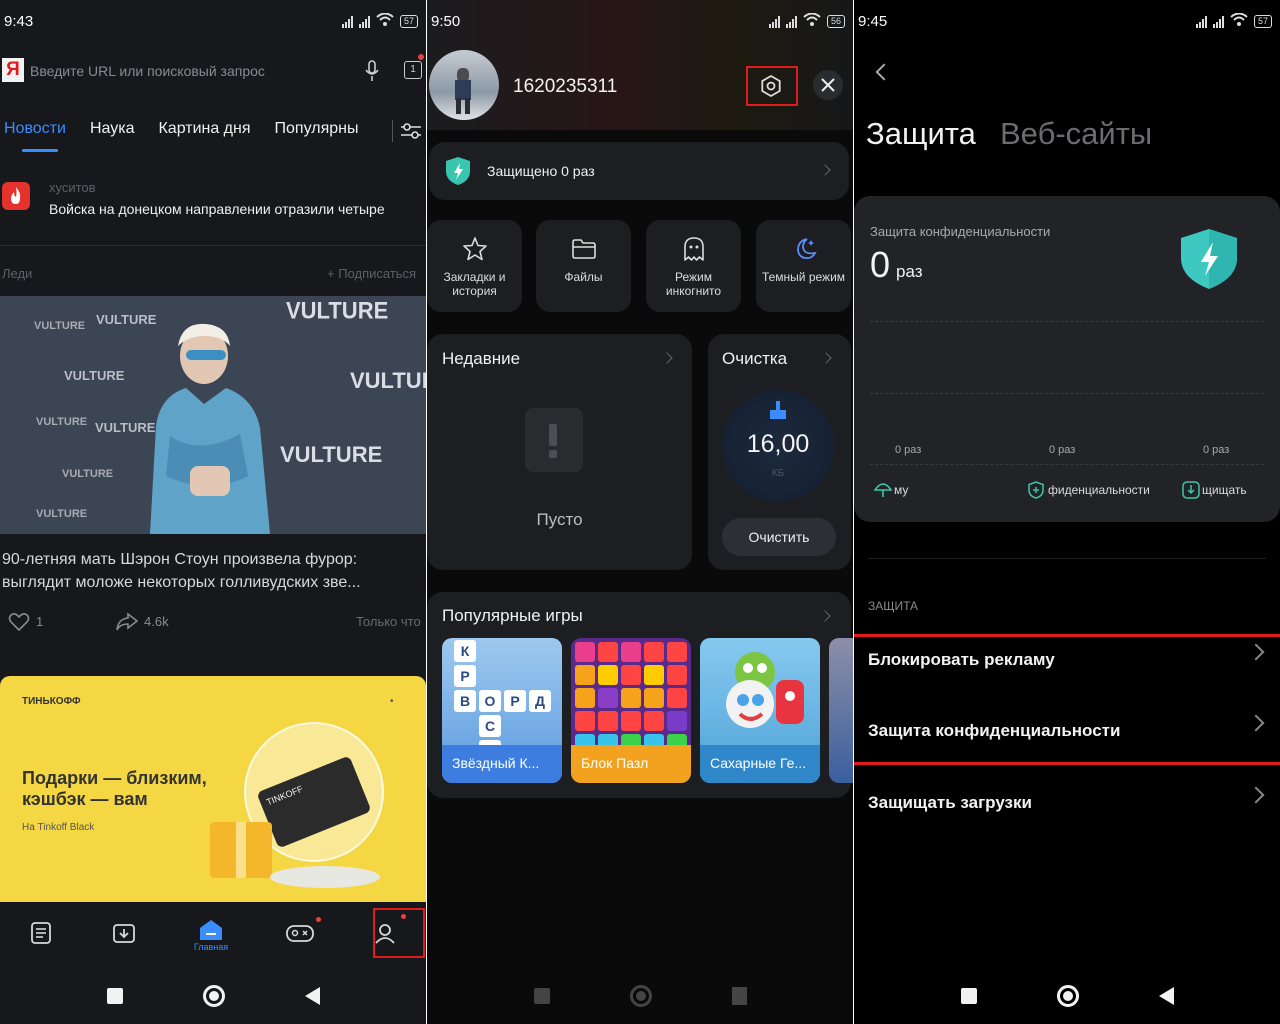 The height and width of the screenshot is (1024, 1280). I want to click on system-nav-bar, so click(213, 996).